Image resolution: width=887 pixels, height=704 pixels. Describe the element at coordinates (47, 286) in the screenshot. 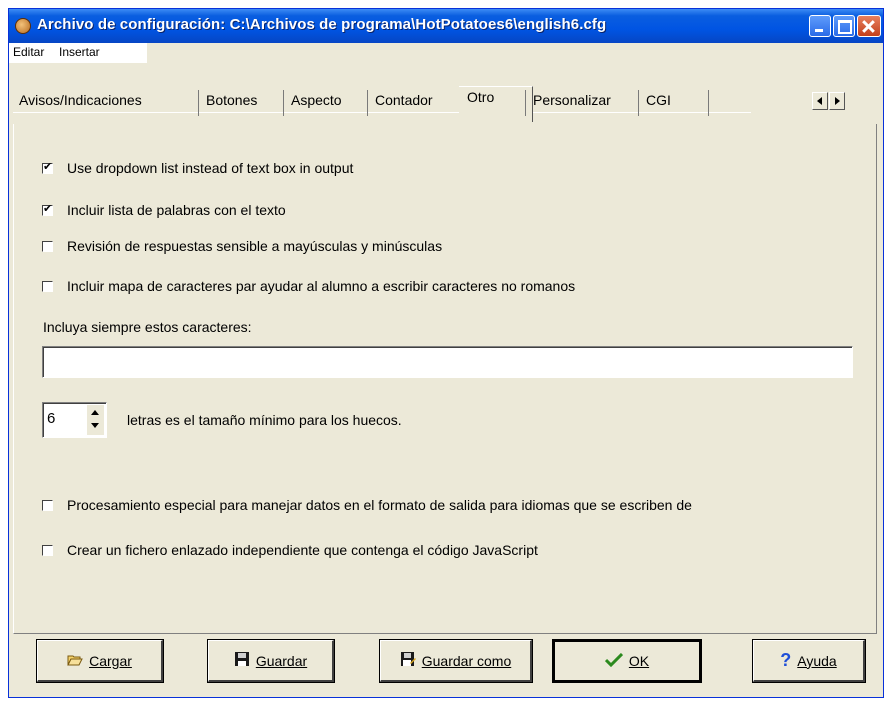

I see `checkbox-char-map` at that location.